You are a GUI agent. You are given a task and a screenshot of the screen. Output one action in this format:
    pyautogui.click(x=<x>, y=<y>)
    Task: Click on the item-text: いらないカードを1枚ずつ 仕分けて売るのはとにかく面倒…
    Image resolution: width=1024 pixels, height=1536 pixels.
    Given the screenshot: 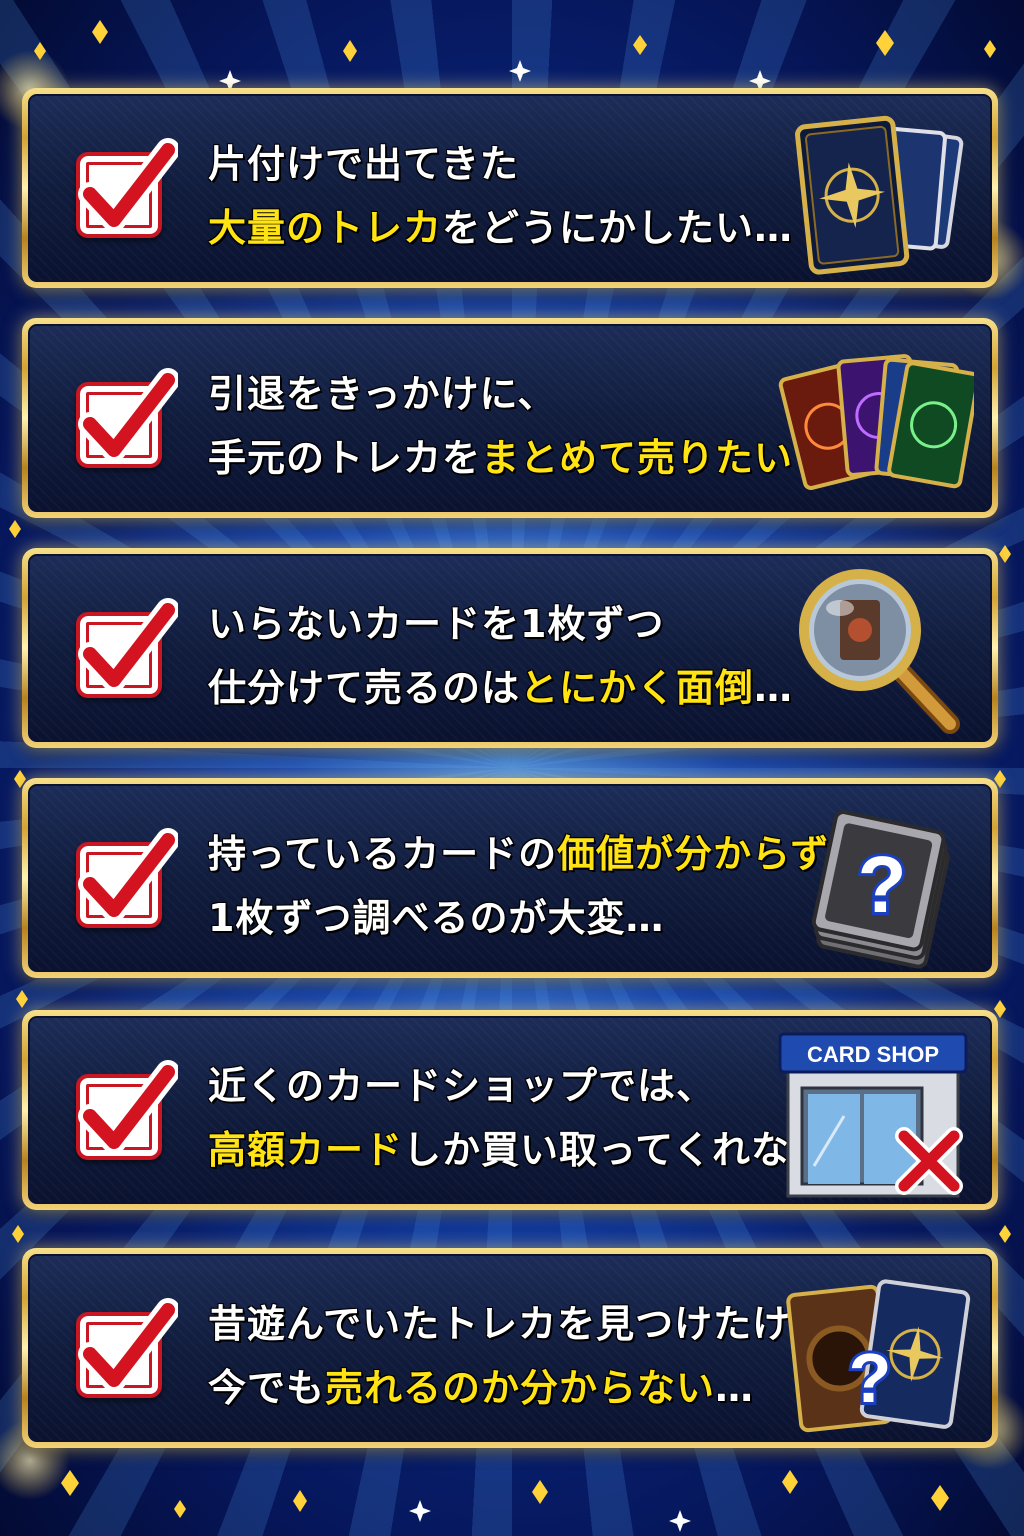 What is the action you would take?
    pyautogui.click(x=500, y=656)
    